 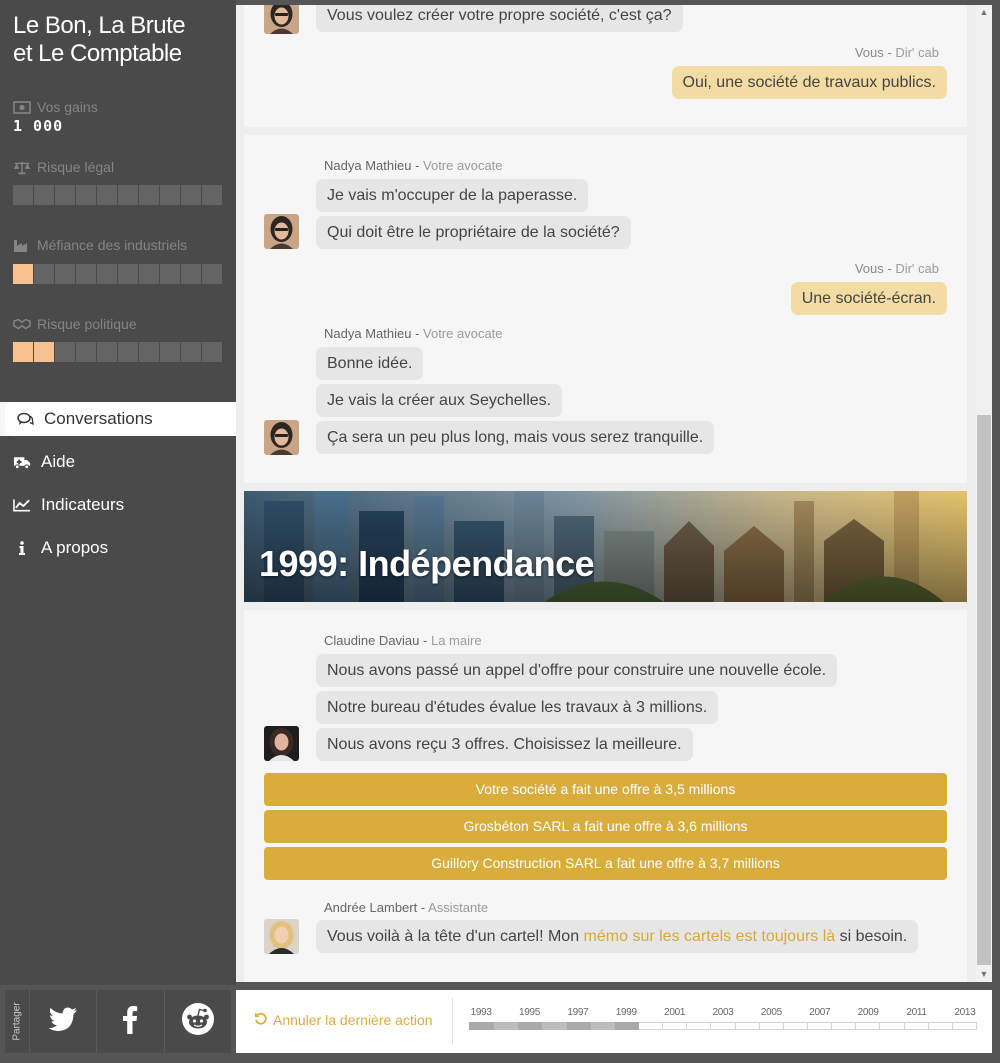 I want to click on avatar-andree-lambert, so click(x=281, y=936).